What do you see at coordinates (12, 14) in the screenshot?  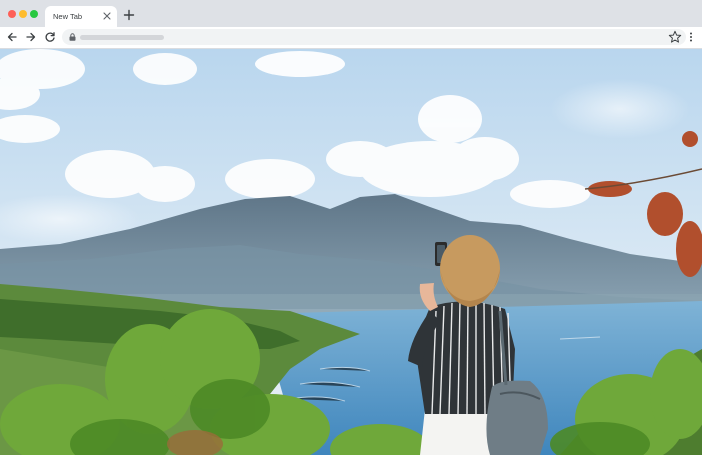 I see `window-close-button` at bounding box center [12, 14].